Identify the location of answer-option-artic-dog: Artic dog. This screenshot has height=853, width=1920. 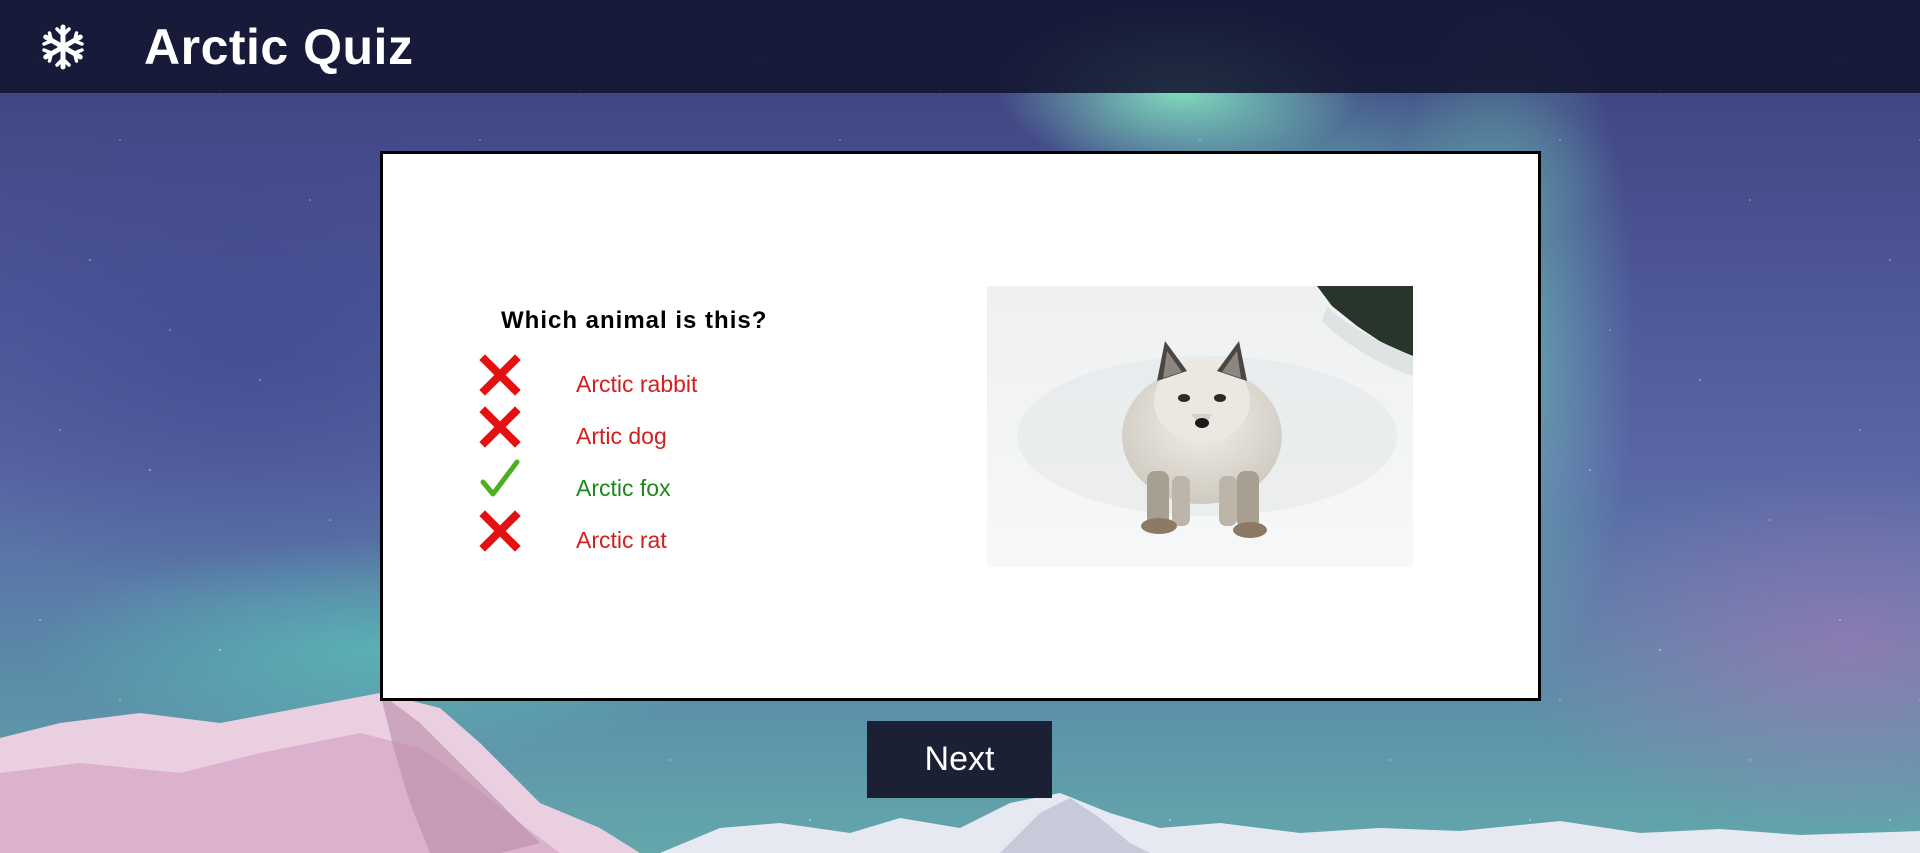
(629, 433).